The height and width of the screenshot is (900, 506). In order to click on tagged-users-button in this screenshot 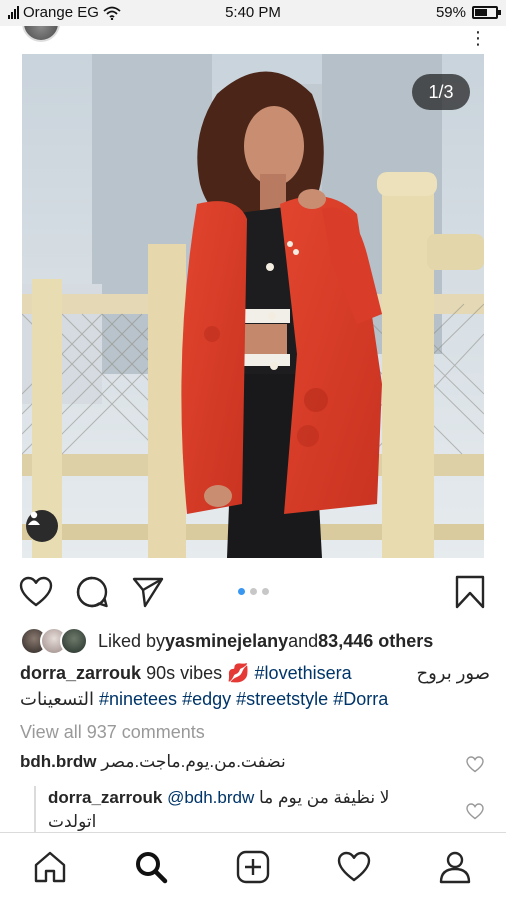, I will do `click(42, 526)`.